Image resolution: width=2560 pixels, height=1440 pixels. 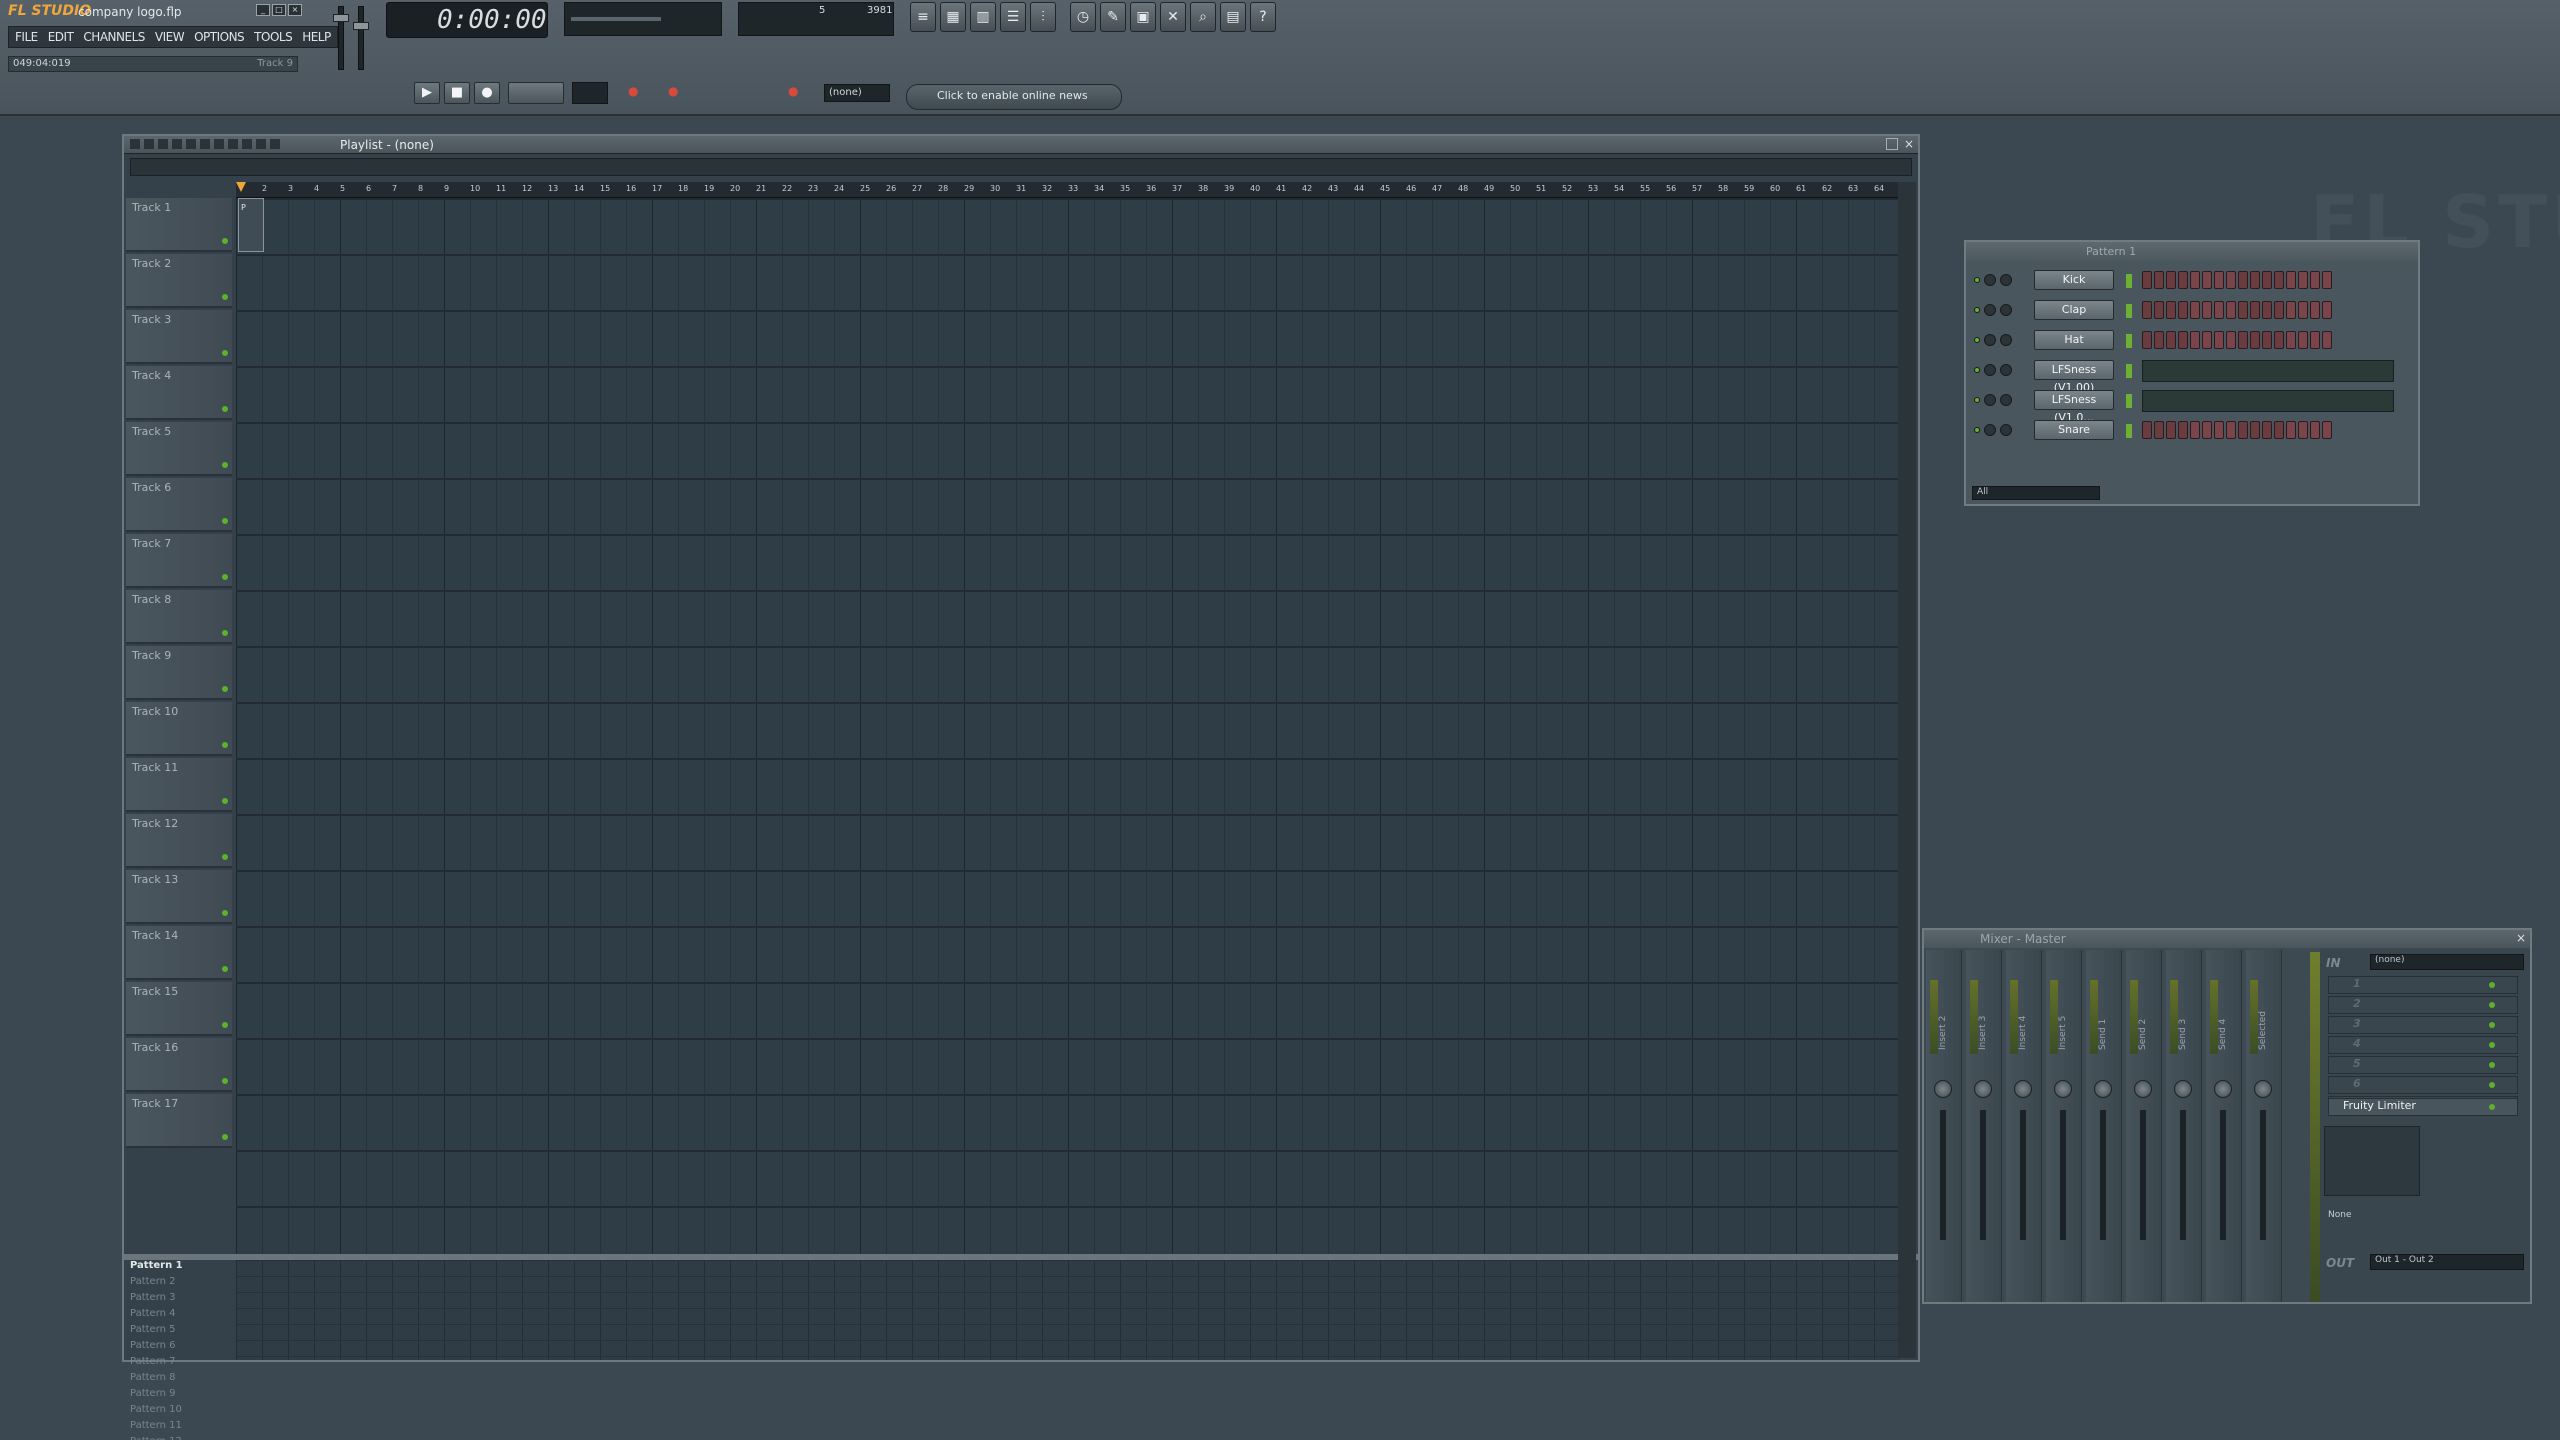 What do you see at coordinates (179, 1065) in the screenshot?
I see `track-header: Track 16` at bounding box center [179, 1065].